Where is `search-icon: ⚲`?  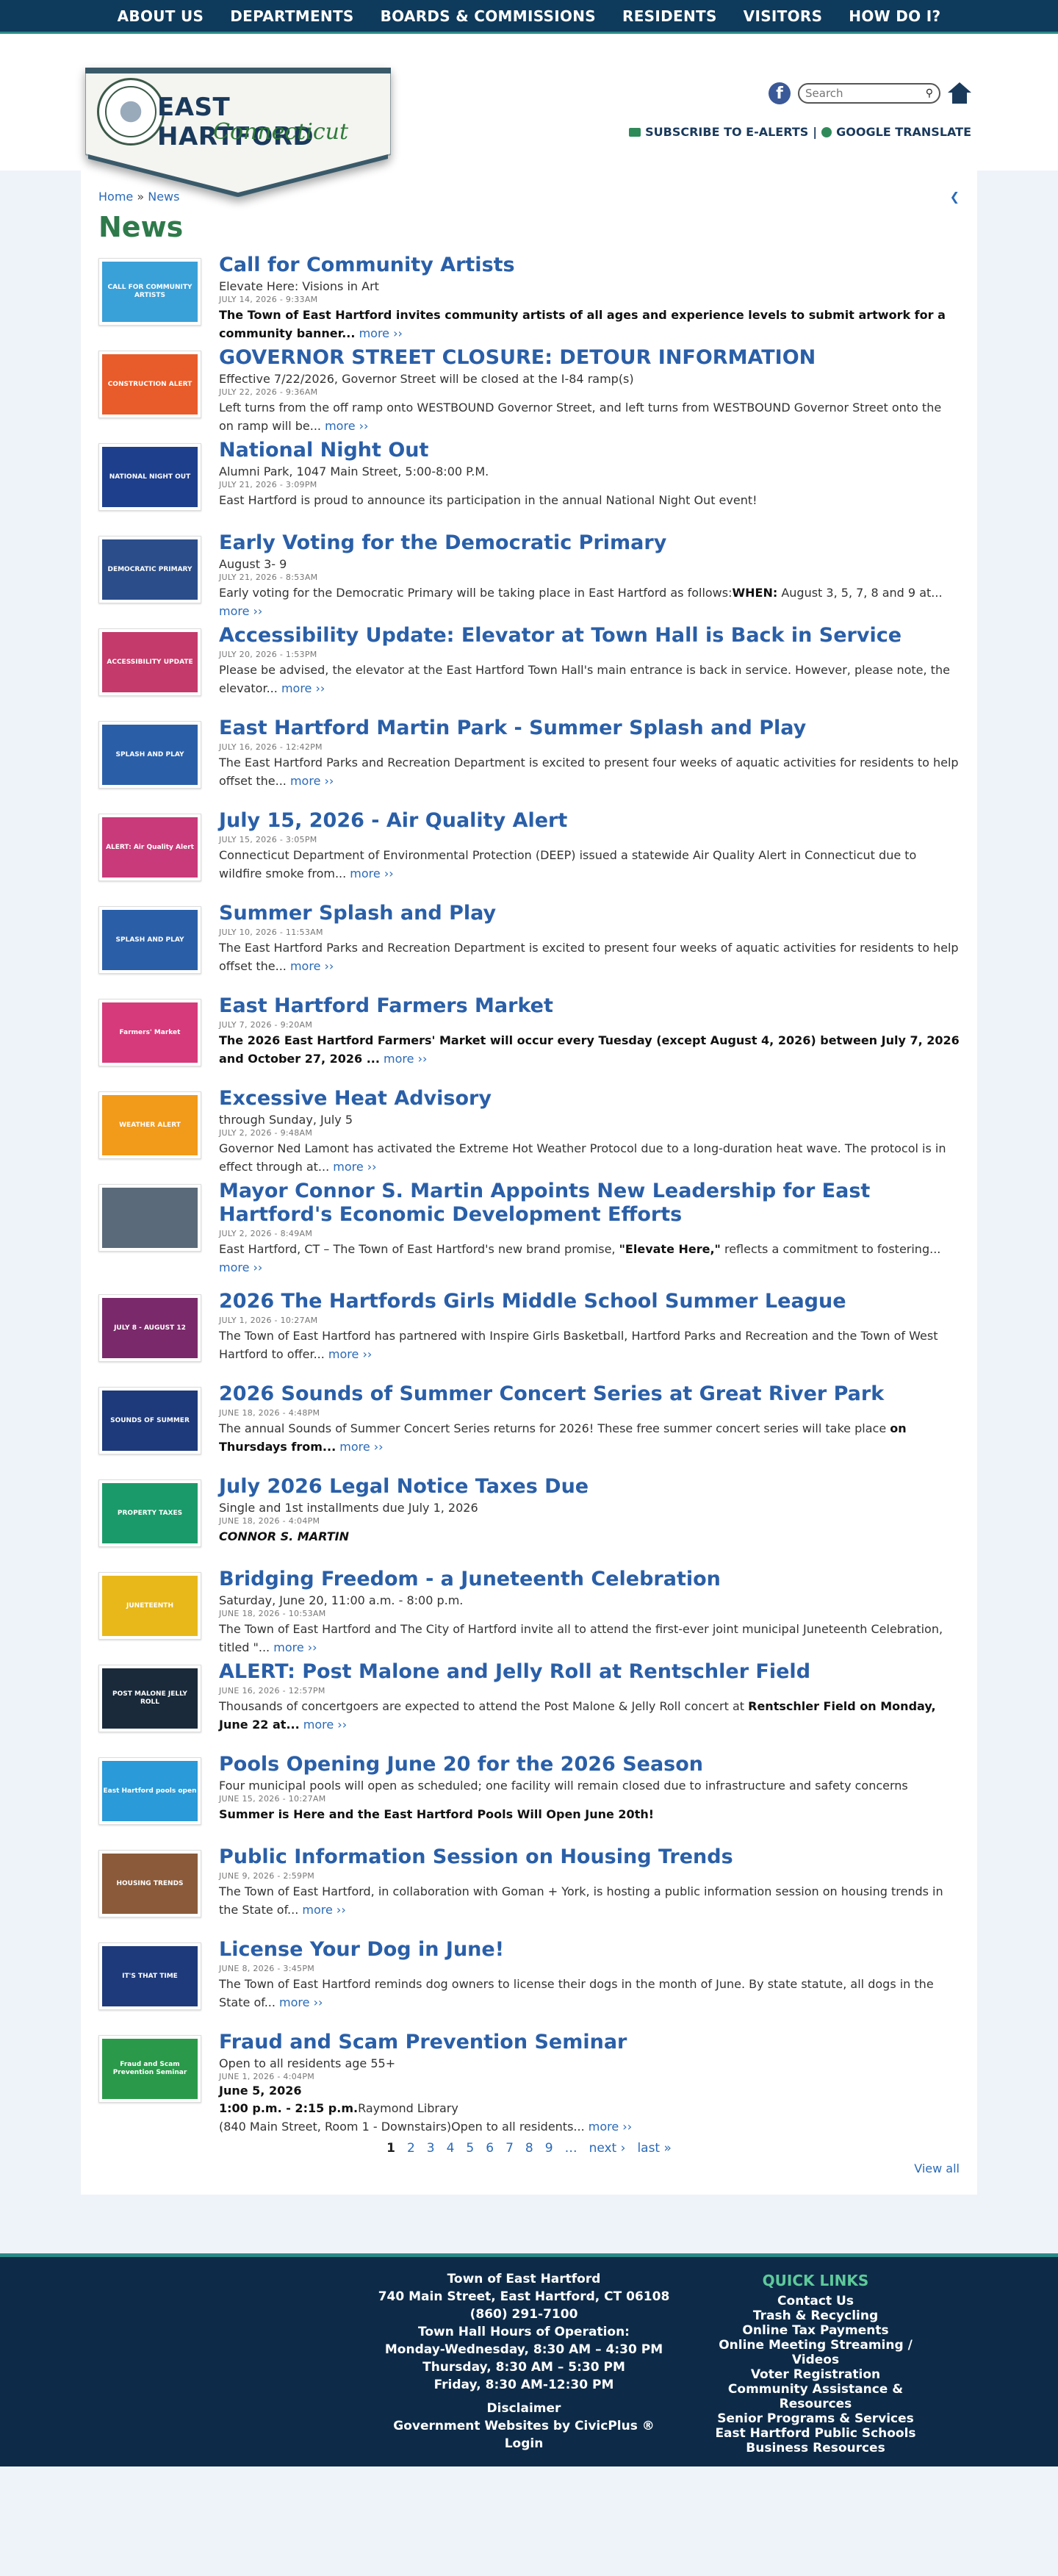 search-icon: ⚲ is located at coordinates (929, 93).